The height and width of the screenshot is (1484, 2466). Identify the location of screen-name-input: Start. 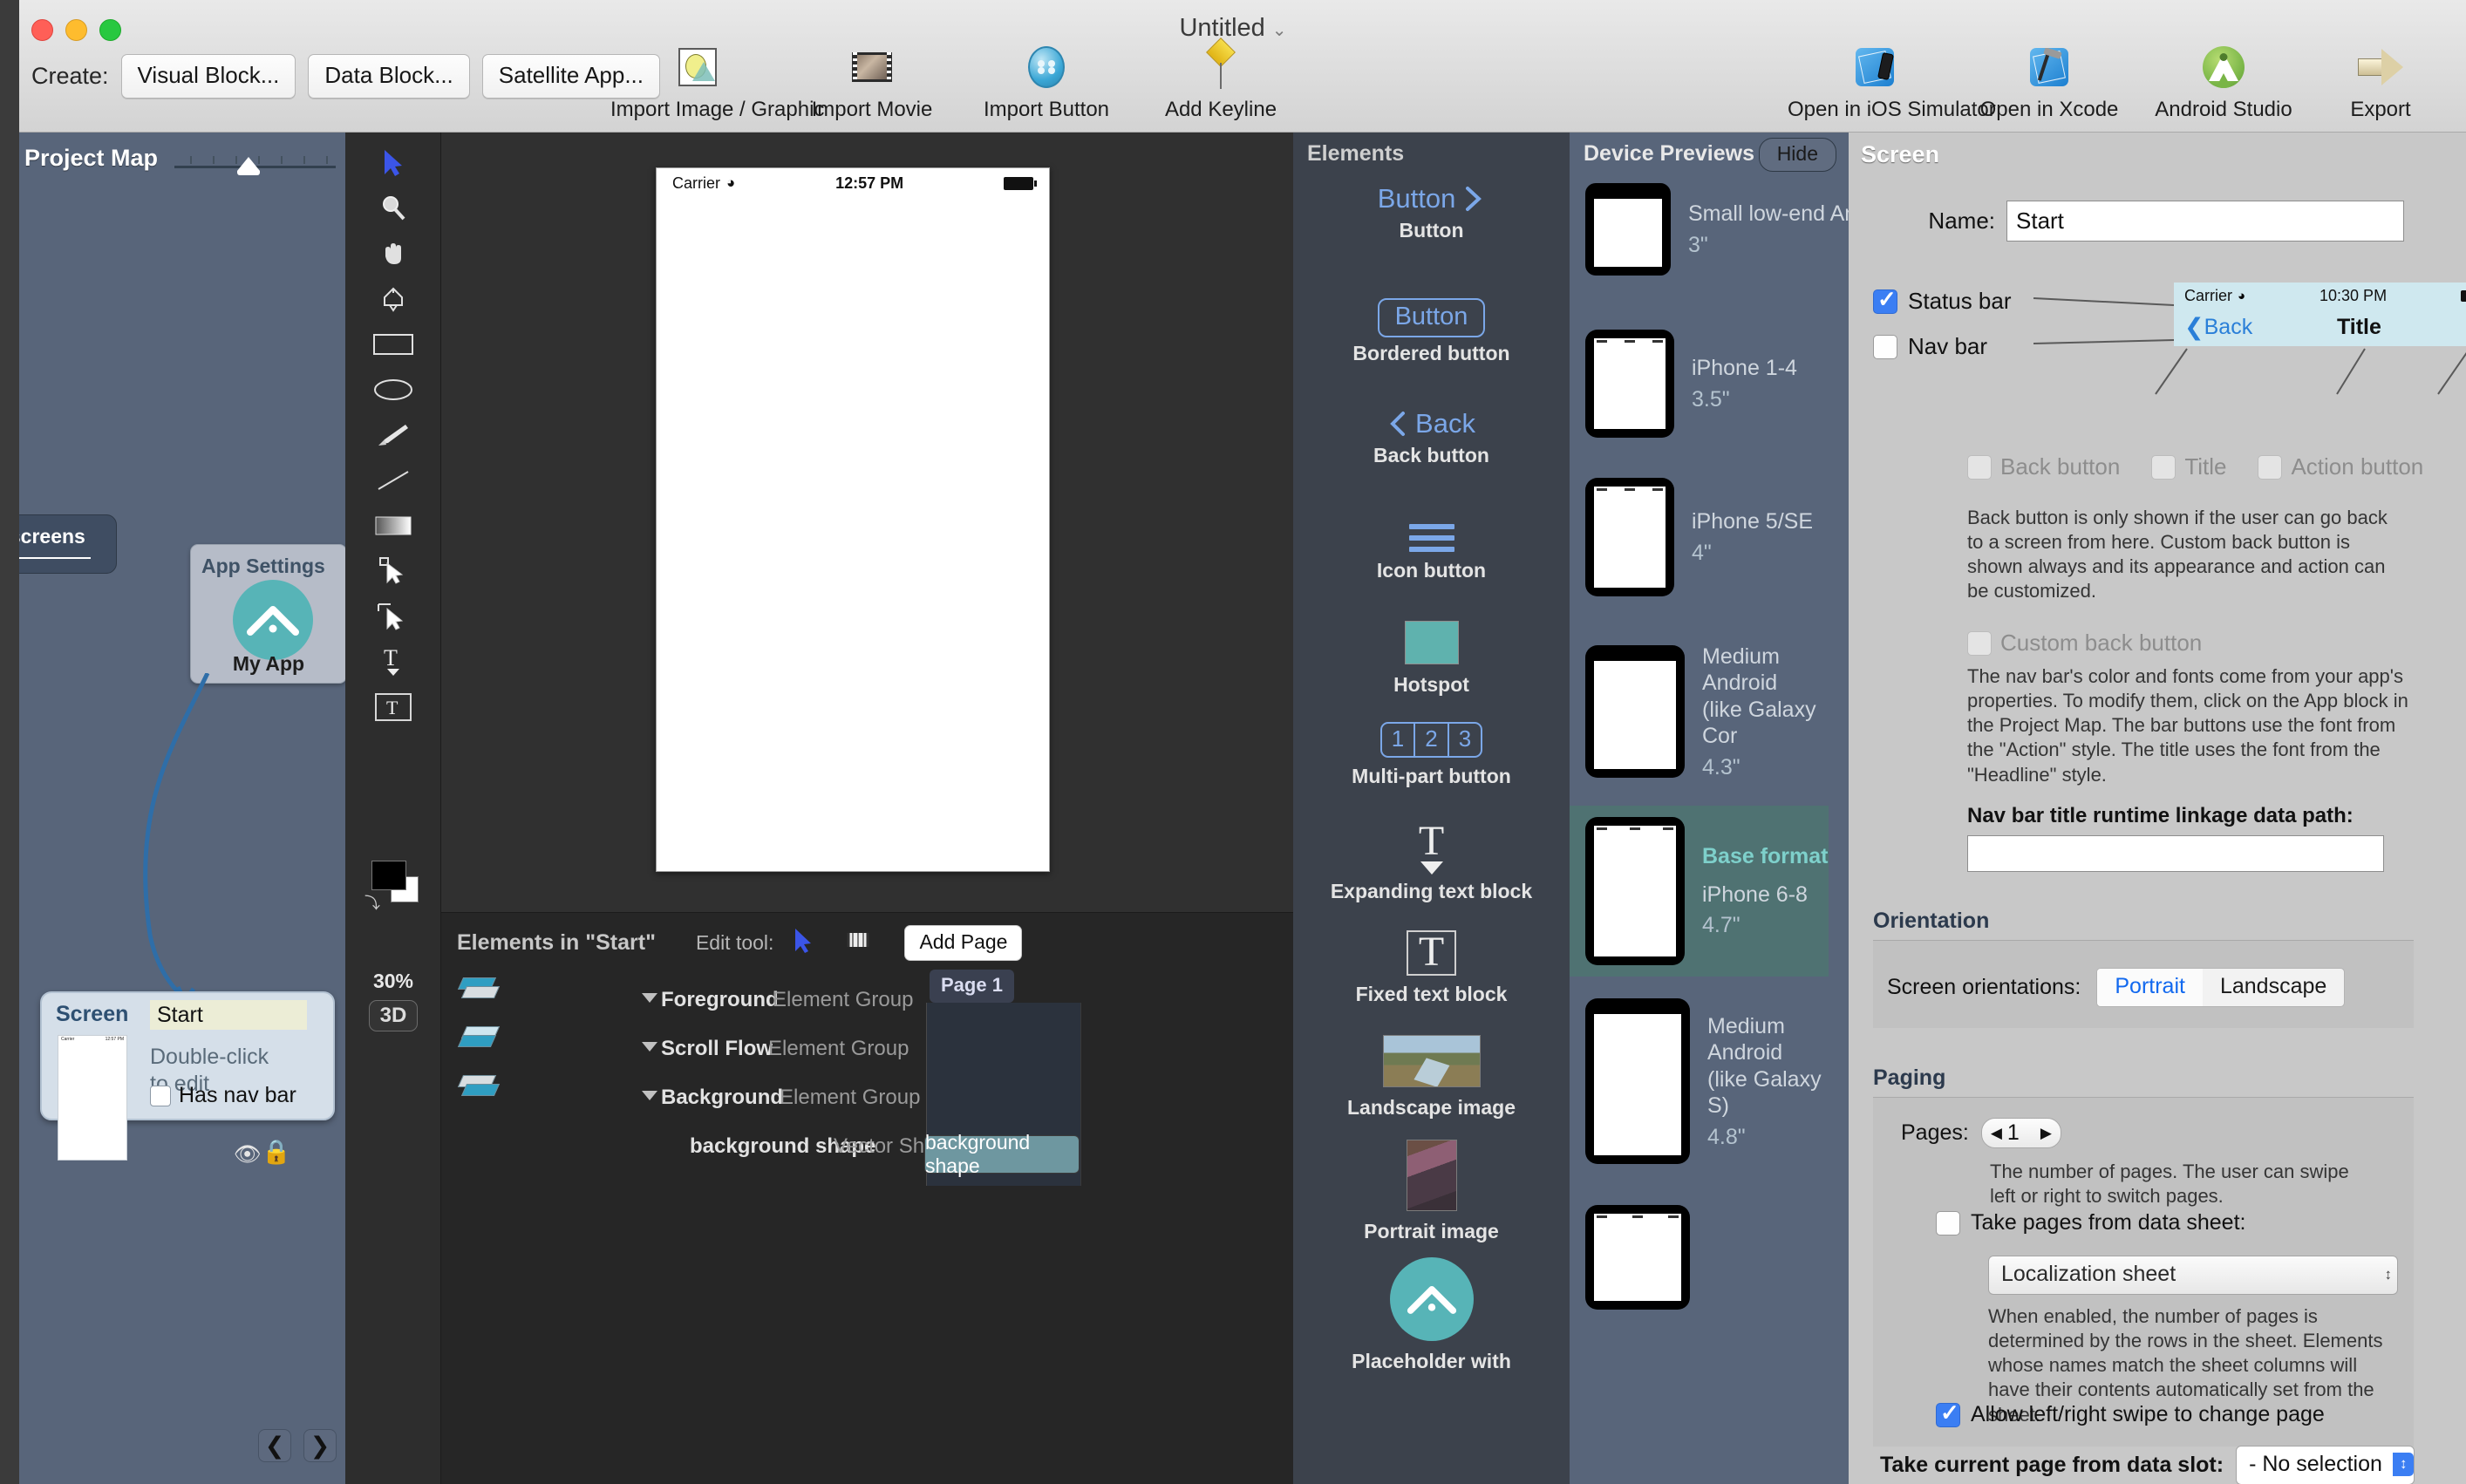
(2205, 221).